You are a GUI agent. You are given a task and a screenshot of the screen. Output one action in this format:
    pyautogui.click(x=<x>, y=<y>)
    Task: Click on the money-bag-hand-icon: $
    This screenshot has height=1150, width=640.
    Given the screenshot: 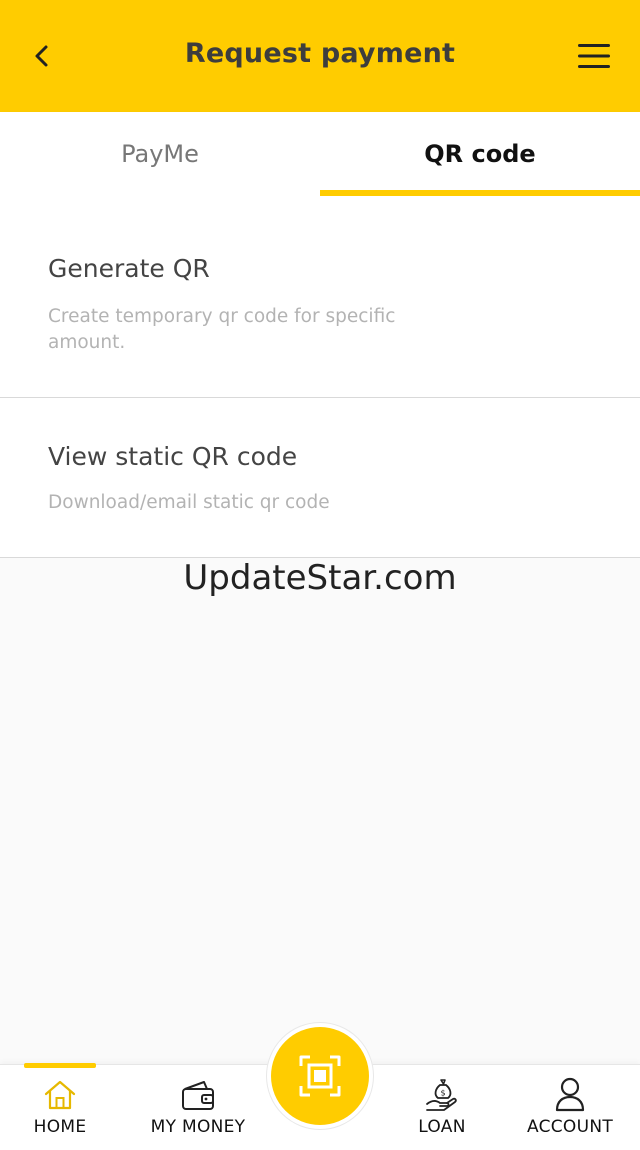 What is the action you would take?
    pyautogui.click(x=441, y=1095)
    